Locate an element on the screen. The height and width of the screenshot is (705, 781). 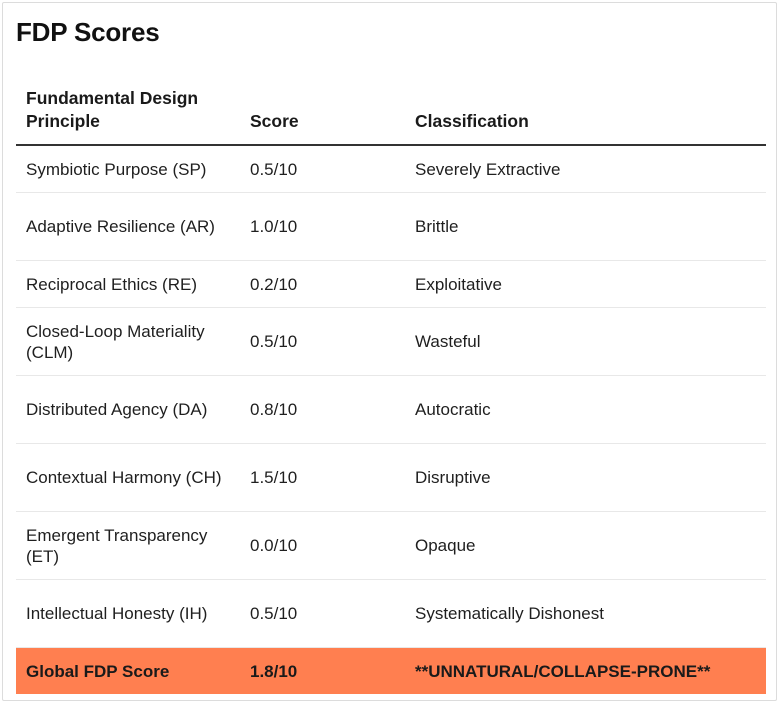
table-row: Adaptive Resilience (AR) 1.0/10 Brittle is located at coordinates (391, 226).